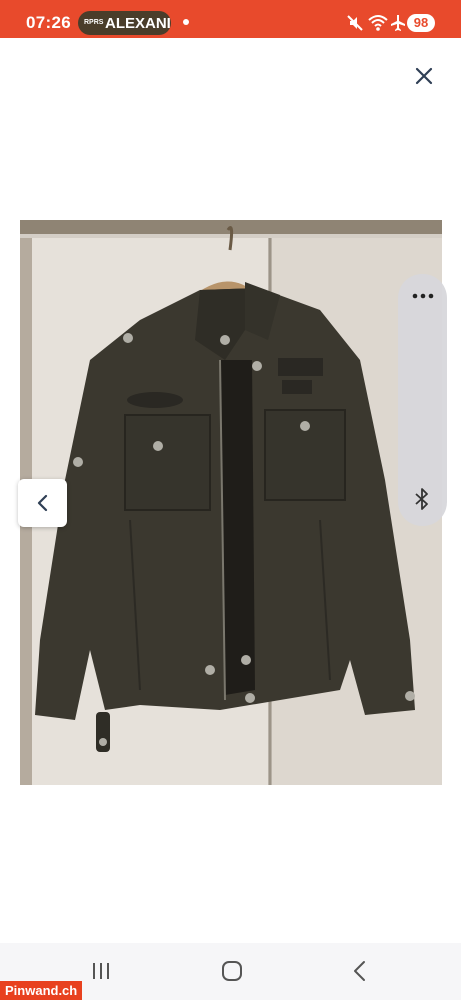 Image resolution: width=461 pixels, height=1000 pixels. What do you see at coordinates (138, 23) in the screenshot?
I see `notification-text: ALEXANI` at bounding box center [138, 23].